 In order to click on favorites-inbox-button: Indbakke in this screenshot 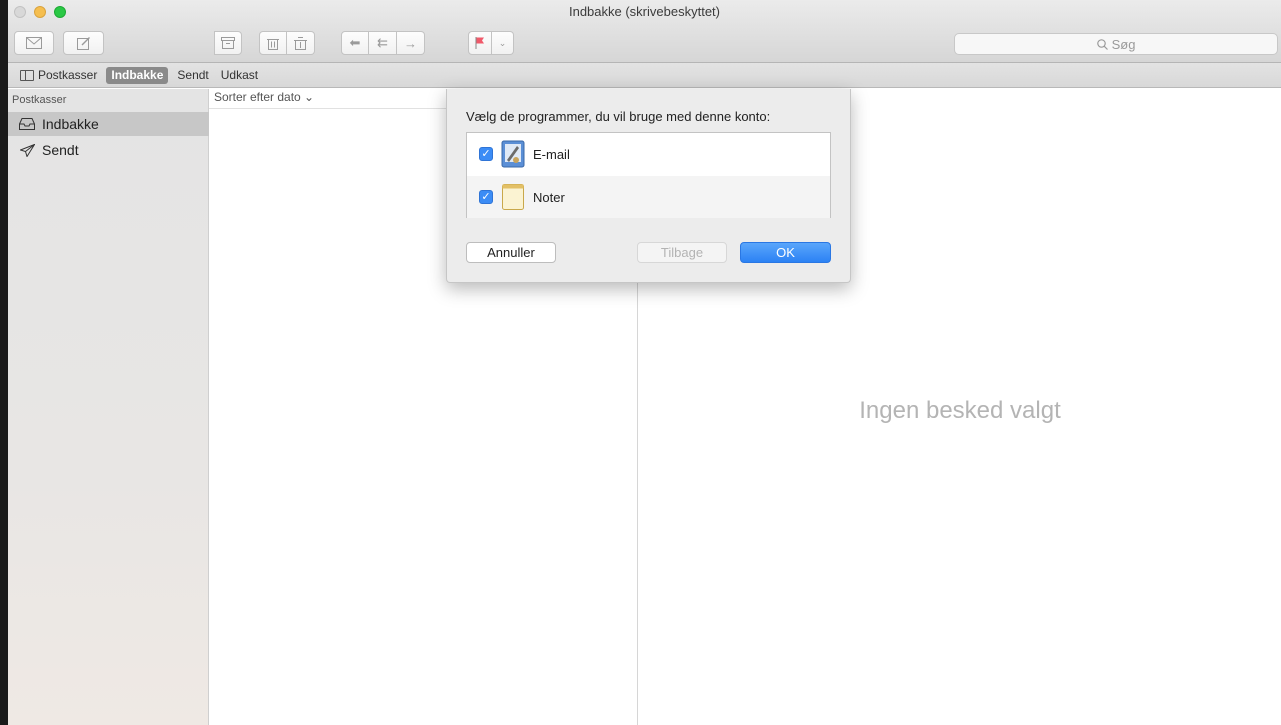, I will do `click(137, 75)`.